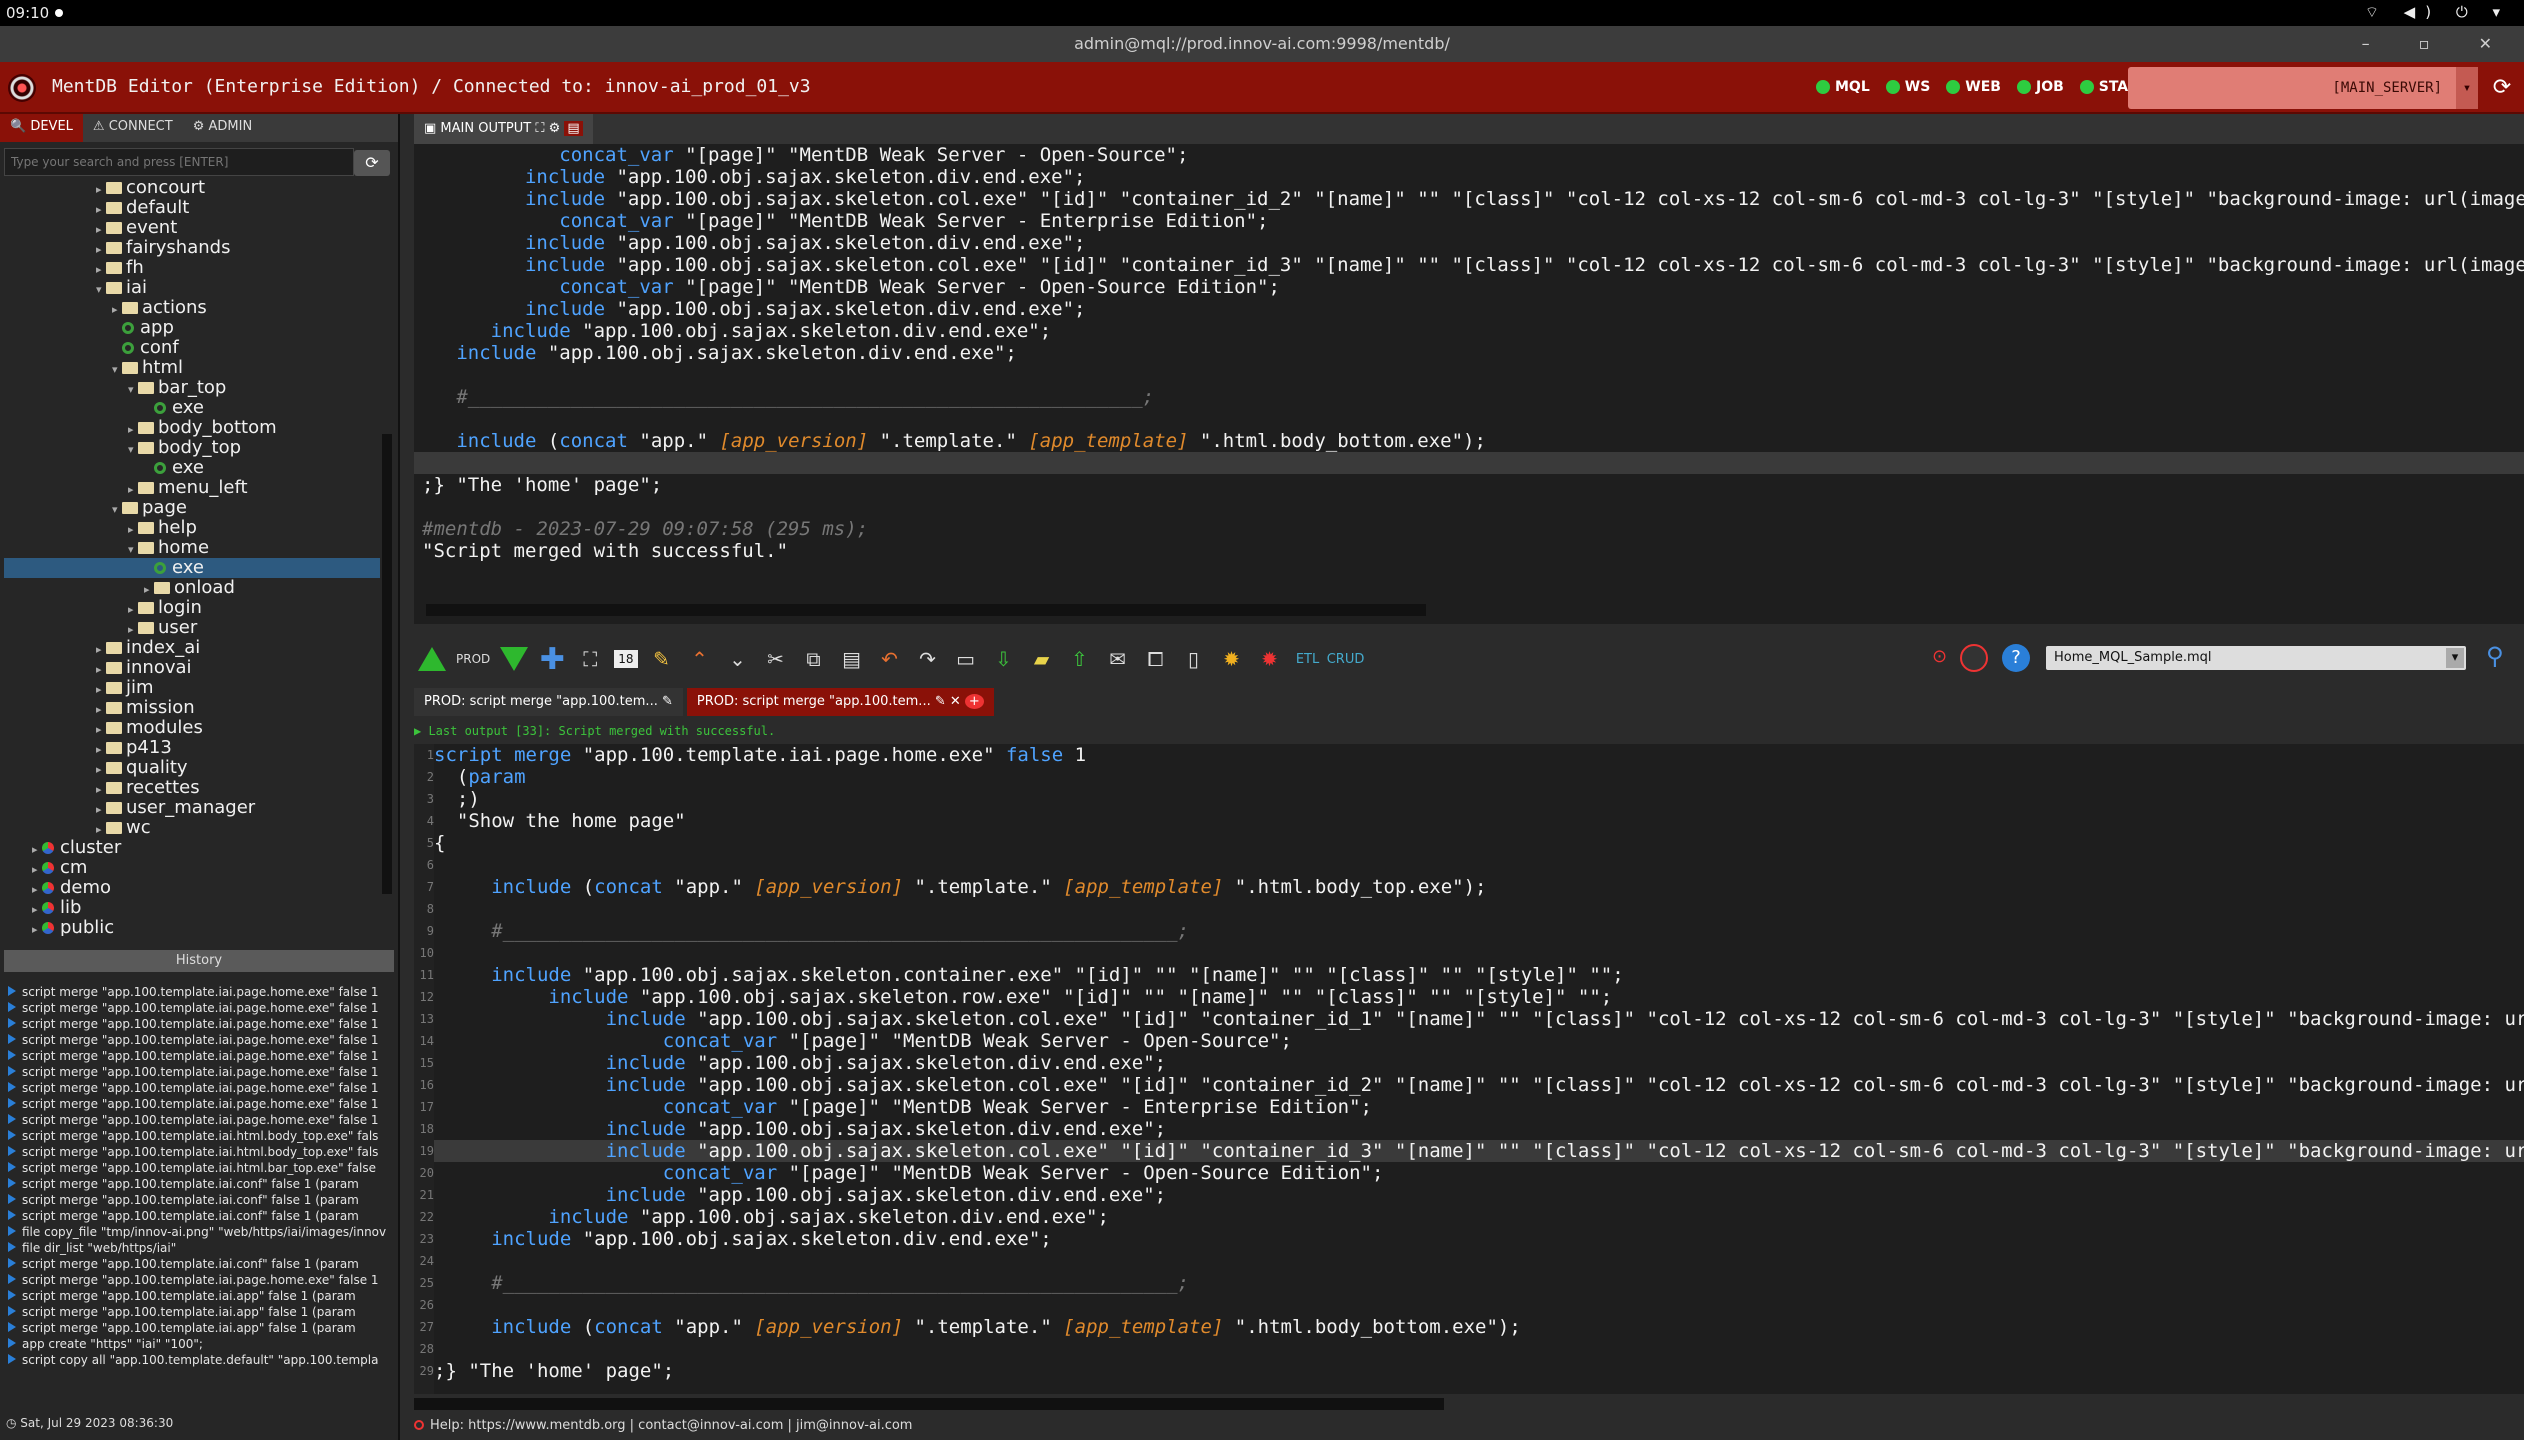 The image size is (2524, 1440). What do you see at coordinates (71, 888) in the screenshot?
I see `tree-node: ▸ demo` at bounding box center [71, 888].